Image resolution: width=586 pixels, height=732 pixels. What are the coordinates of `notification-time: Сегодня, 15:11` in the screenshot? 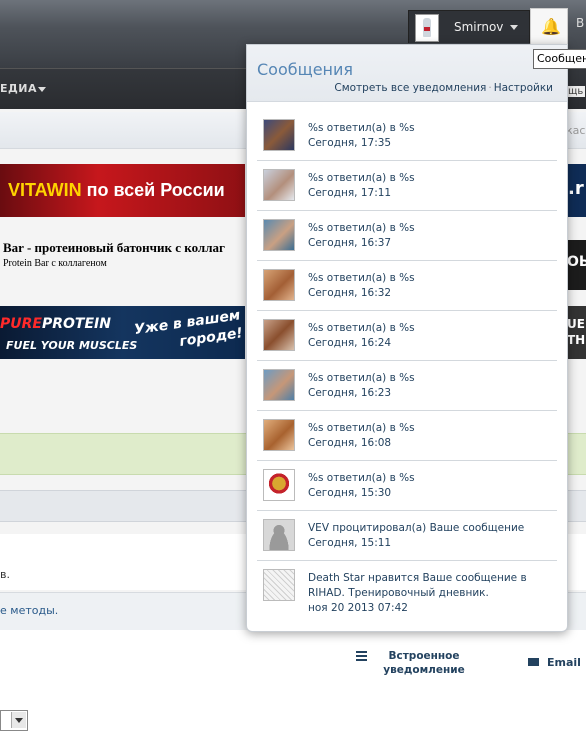 It's located at (350, 543).